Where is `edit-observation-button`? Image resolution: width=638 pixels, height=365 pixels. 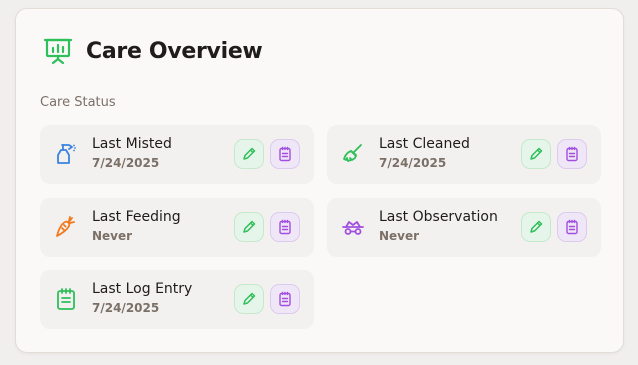 edit-observation-button is located at coordinates (536, 227).